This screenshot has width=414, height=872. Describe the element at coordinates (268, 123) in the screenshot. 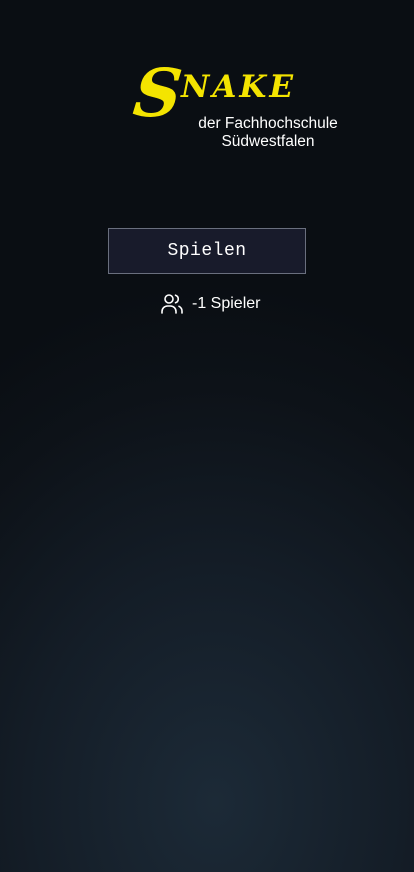

I see `subtitle-line-1: der Fachhochschule` at that location.